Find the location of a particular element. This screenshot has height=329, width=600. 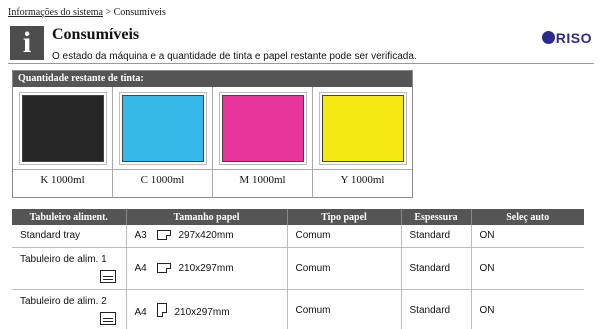

ink-label-cyan: C 1000ml is located at coordinates (162, 177).